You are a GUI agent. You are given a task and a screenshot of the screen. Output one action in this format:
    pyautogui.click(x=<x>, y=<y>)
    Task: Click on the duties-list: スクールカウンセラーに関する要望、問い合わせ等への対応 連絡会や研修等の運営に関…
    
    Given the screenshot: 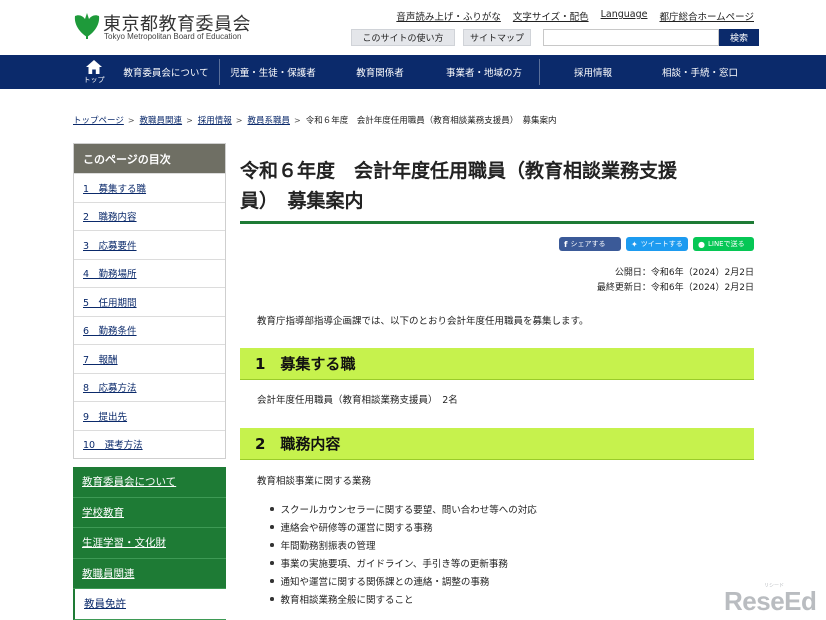 What is the action you would take?
    pyautogui.click(x=403, y=554)
    